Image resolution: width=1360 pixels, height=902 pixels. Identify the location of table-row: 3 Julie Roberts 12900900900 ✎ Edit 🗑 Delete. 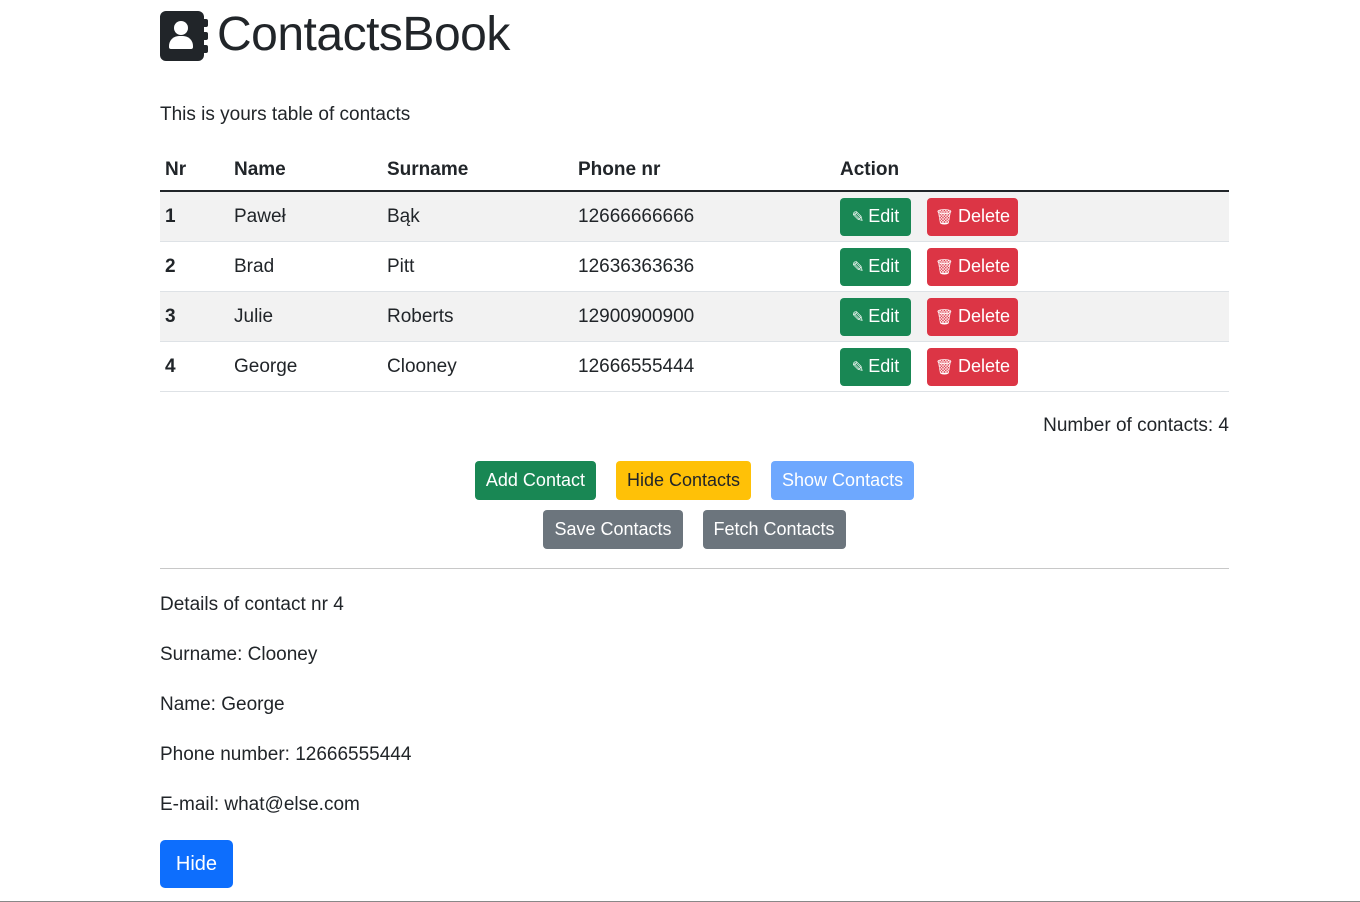
(694, 316).